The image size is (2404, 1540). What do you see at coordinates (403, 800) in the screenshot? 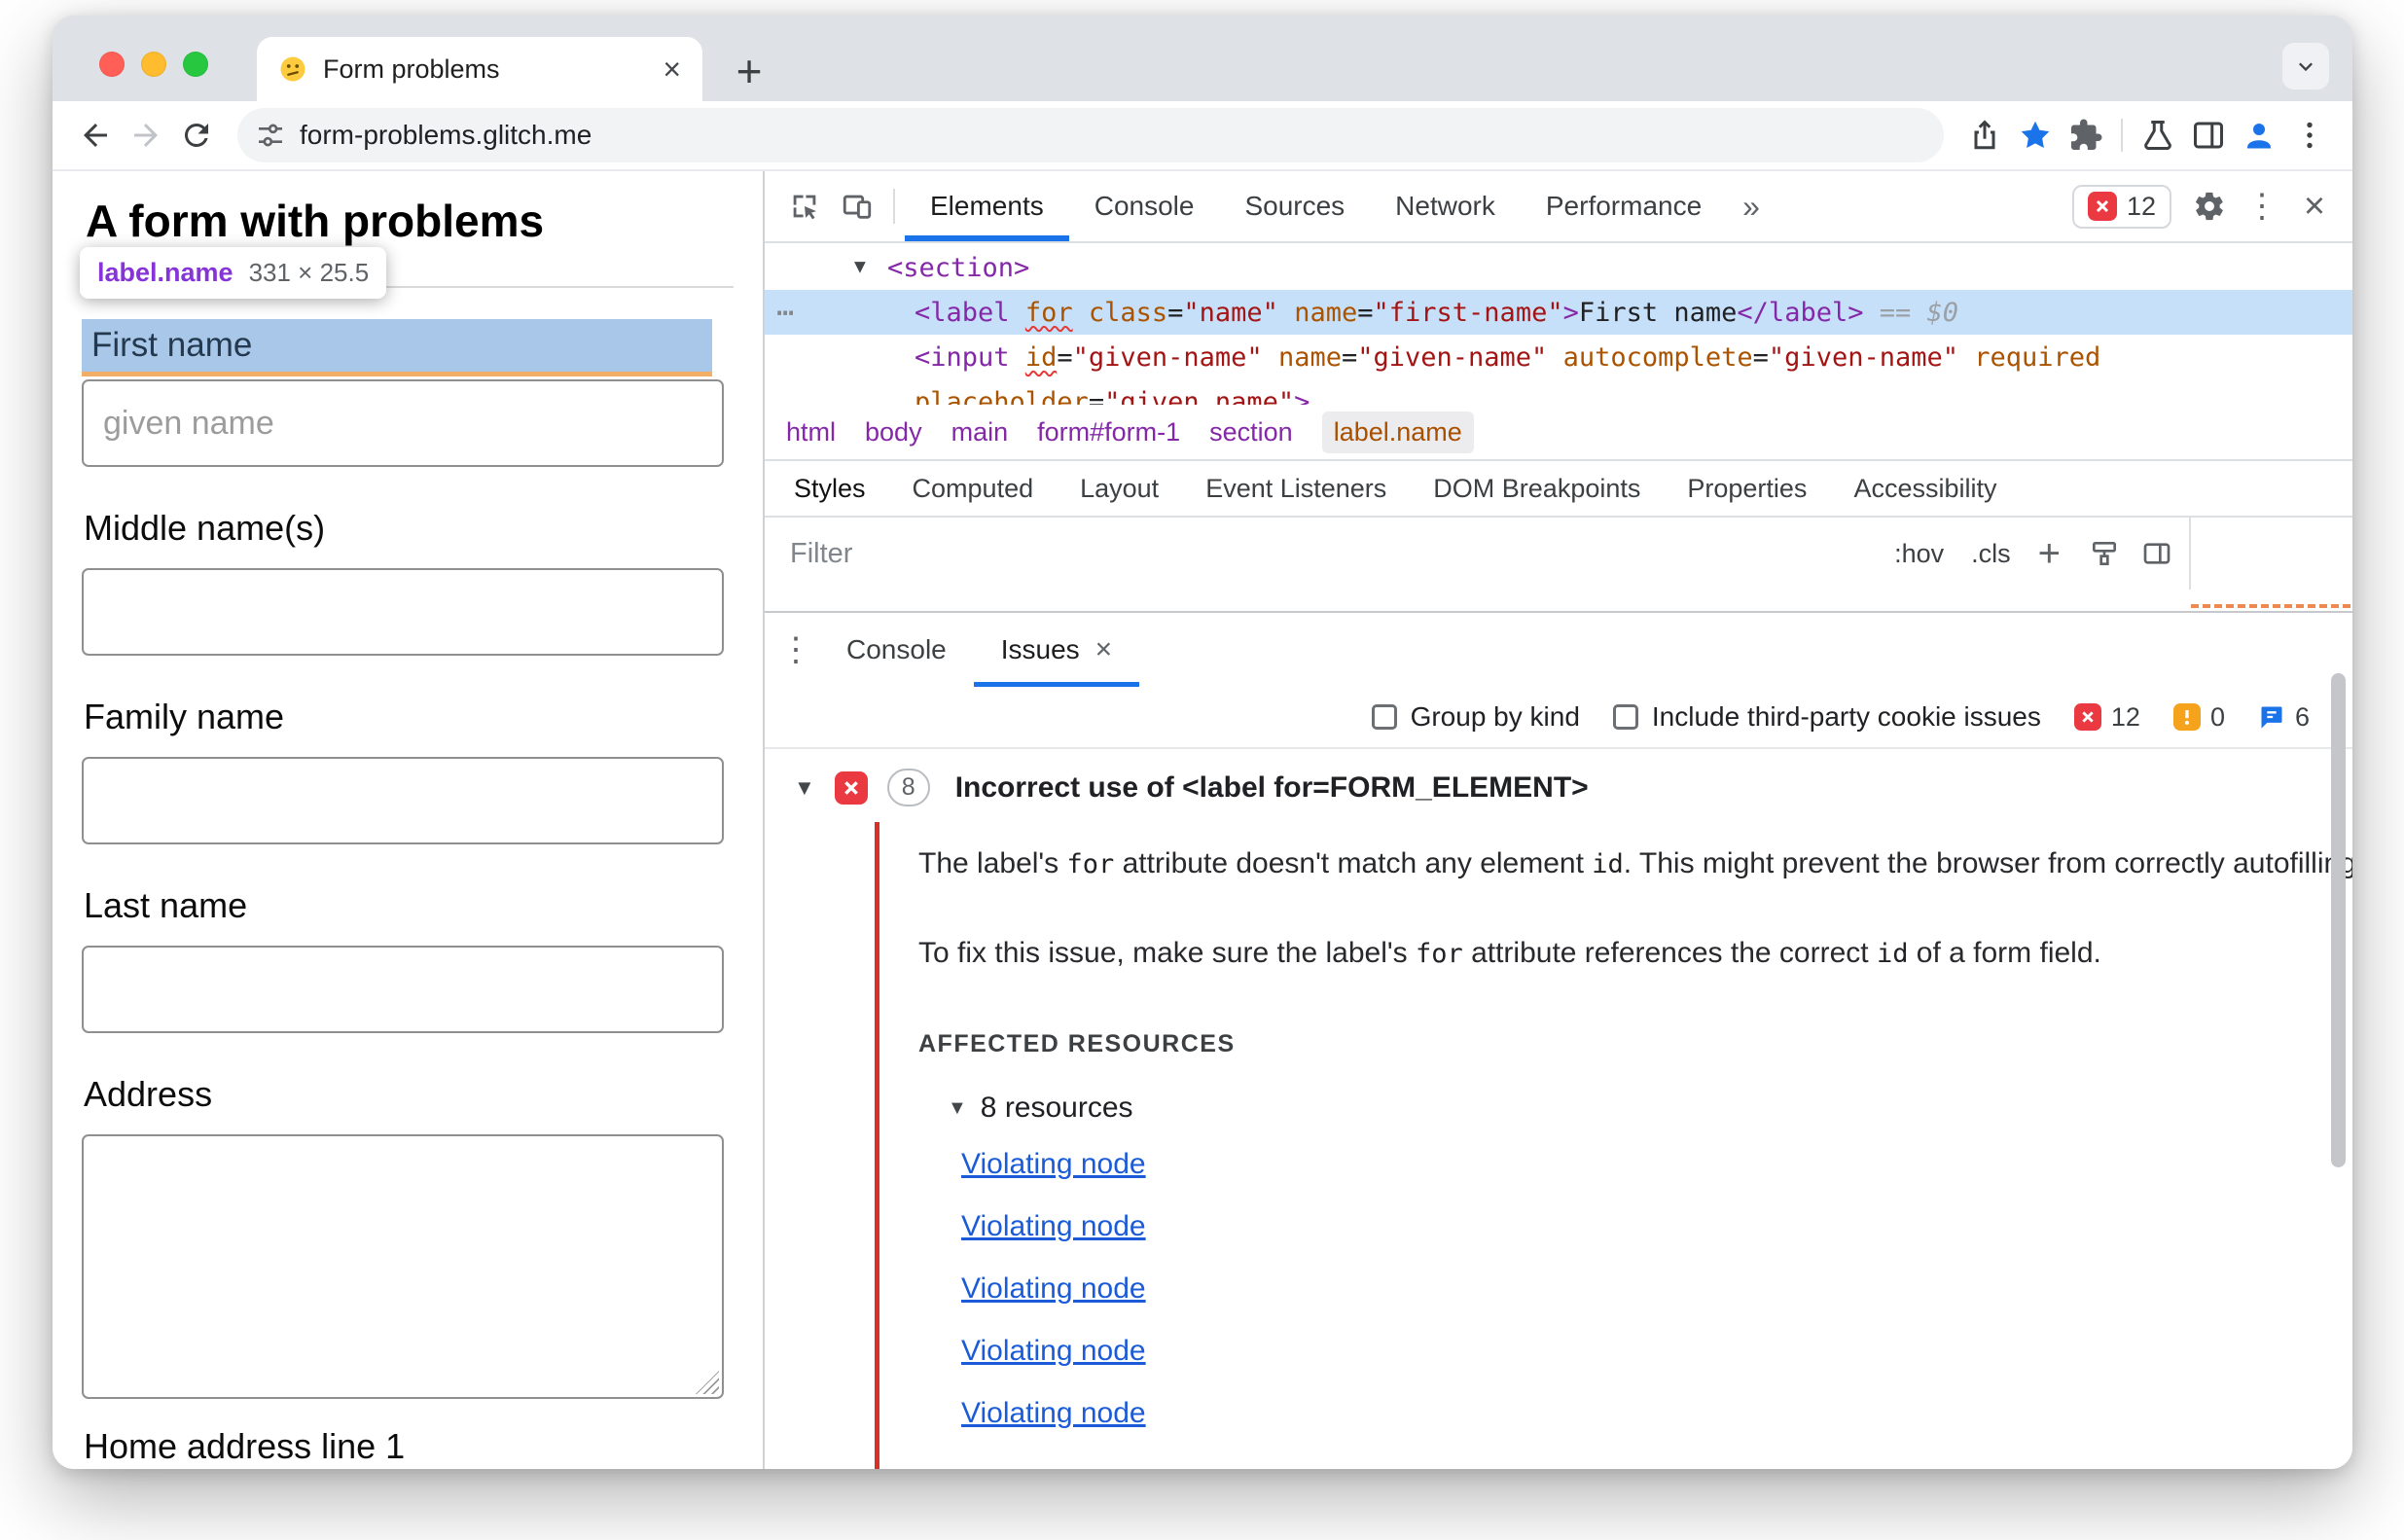
I see `family-name-input` at bounding box center [403, 800].